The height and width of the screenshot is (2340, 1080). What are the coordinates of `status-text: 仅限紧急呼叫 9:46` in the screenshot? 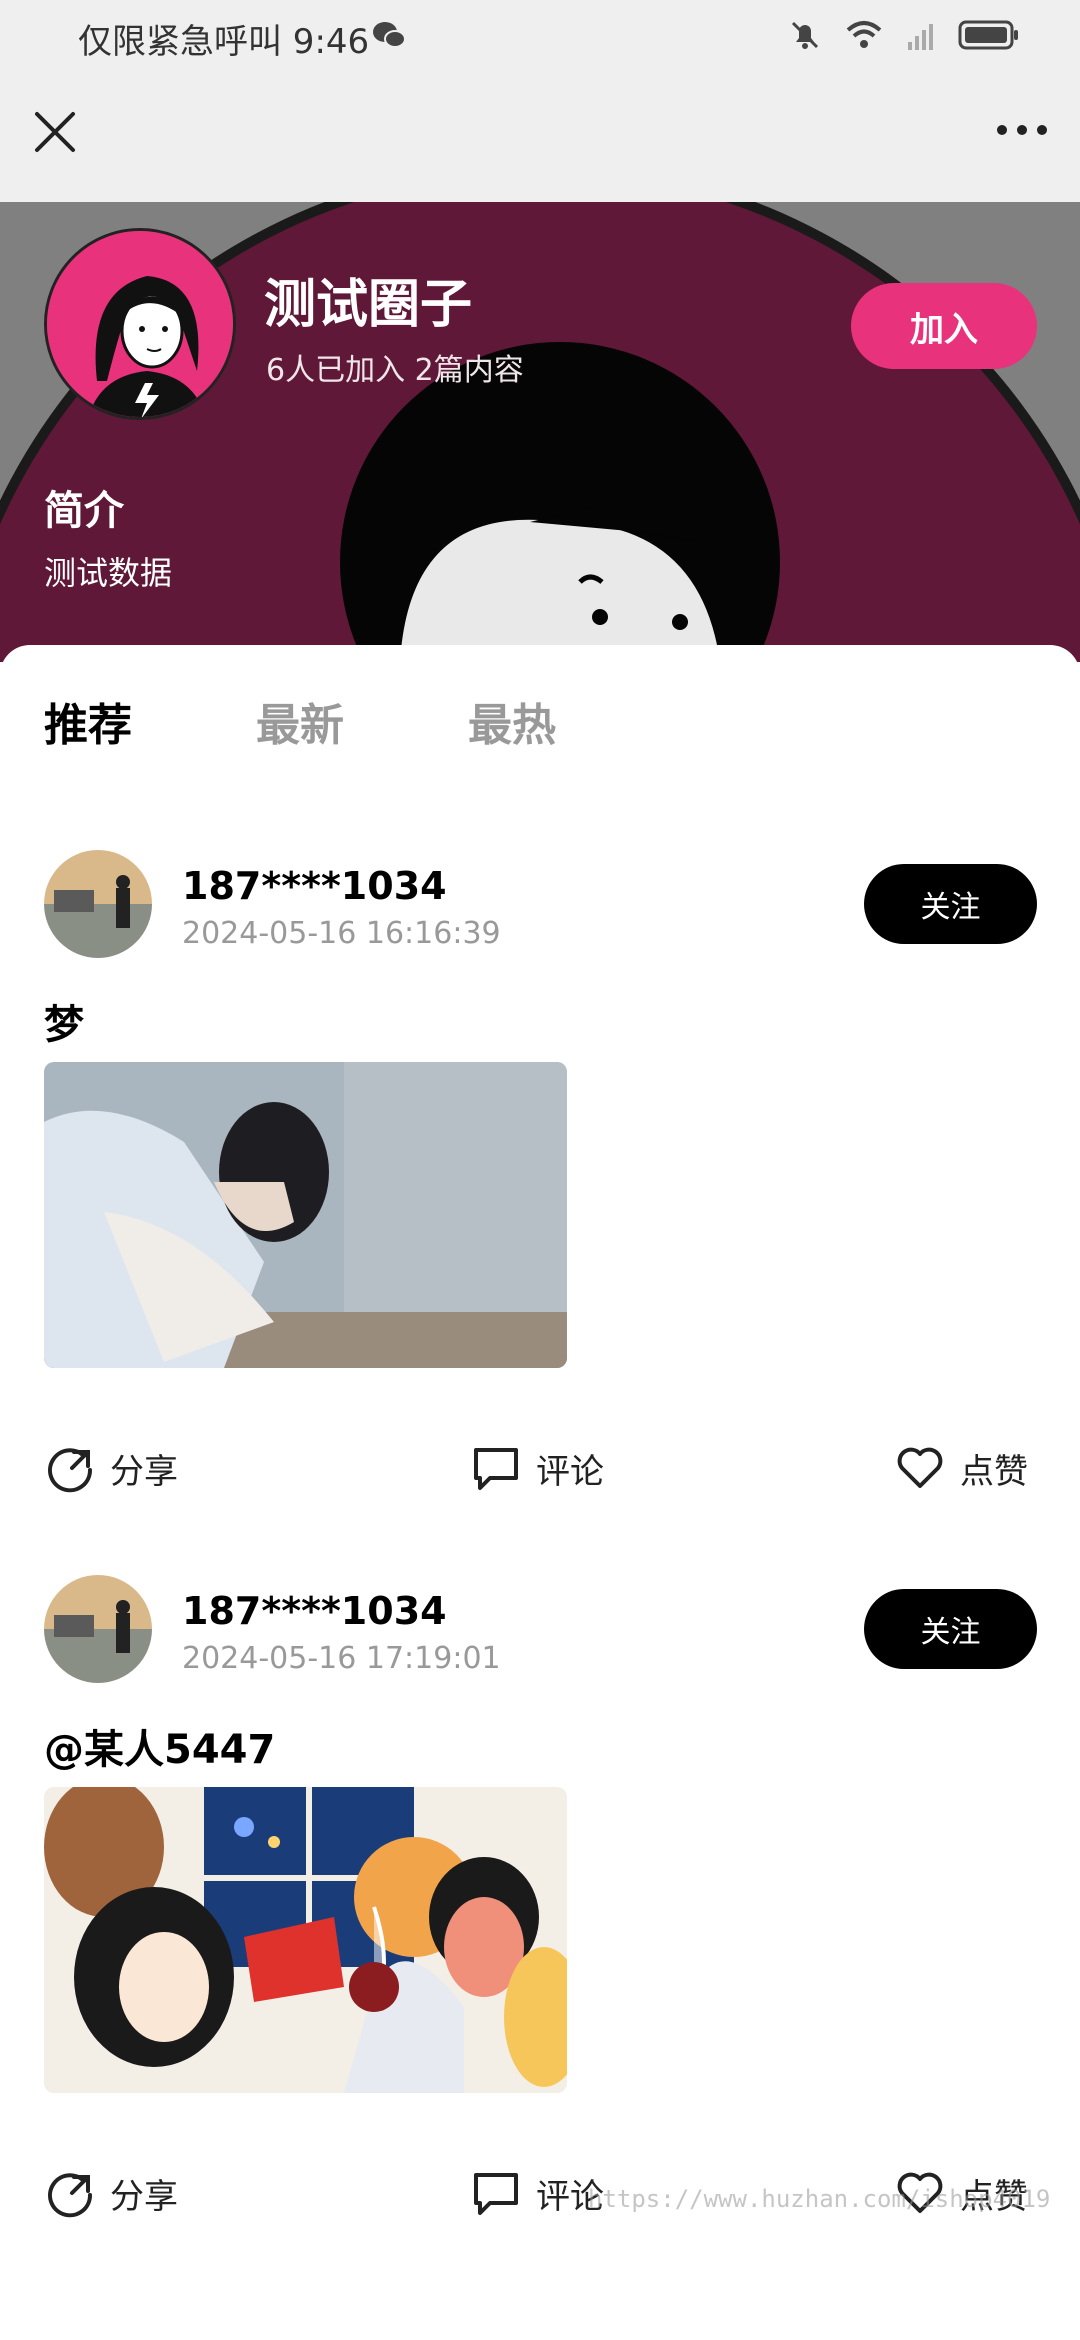 It's located at (224, 42).